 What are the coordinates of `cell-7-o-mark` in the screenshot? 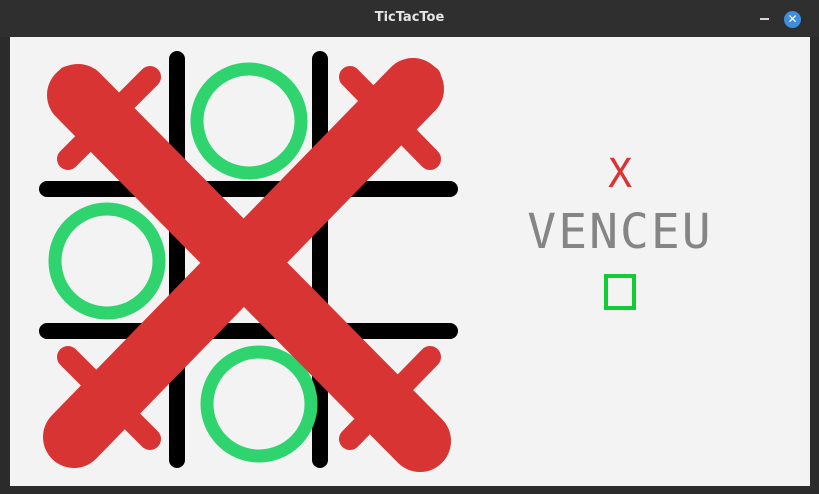 It's located at (259, 404).